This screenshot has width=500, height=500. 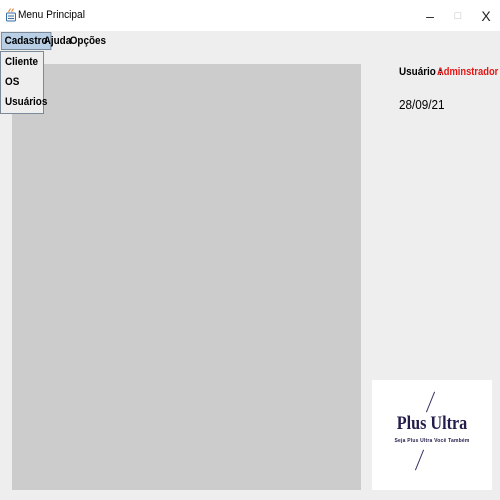 I want to click on date-label: 28/09/21, so click(x=422, y=104).